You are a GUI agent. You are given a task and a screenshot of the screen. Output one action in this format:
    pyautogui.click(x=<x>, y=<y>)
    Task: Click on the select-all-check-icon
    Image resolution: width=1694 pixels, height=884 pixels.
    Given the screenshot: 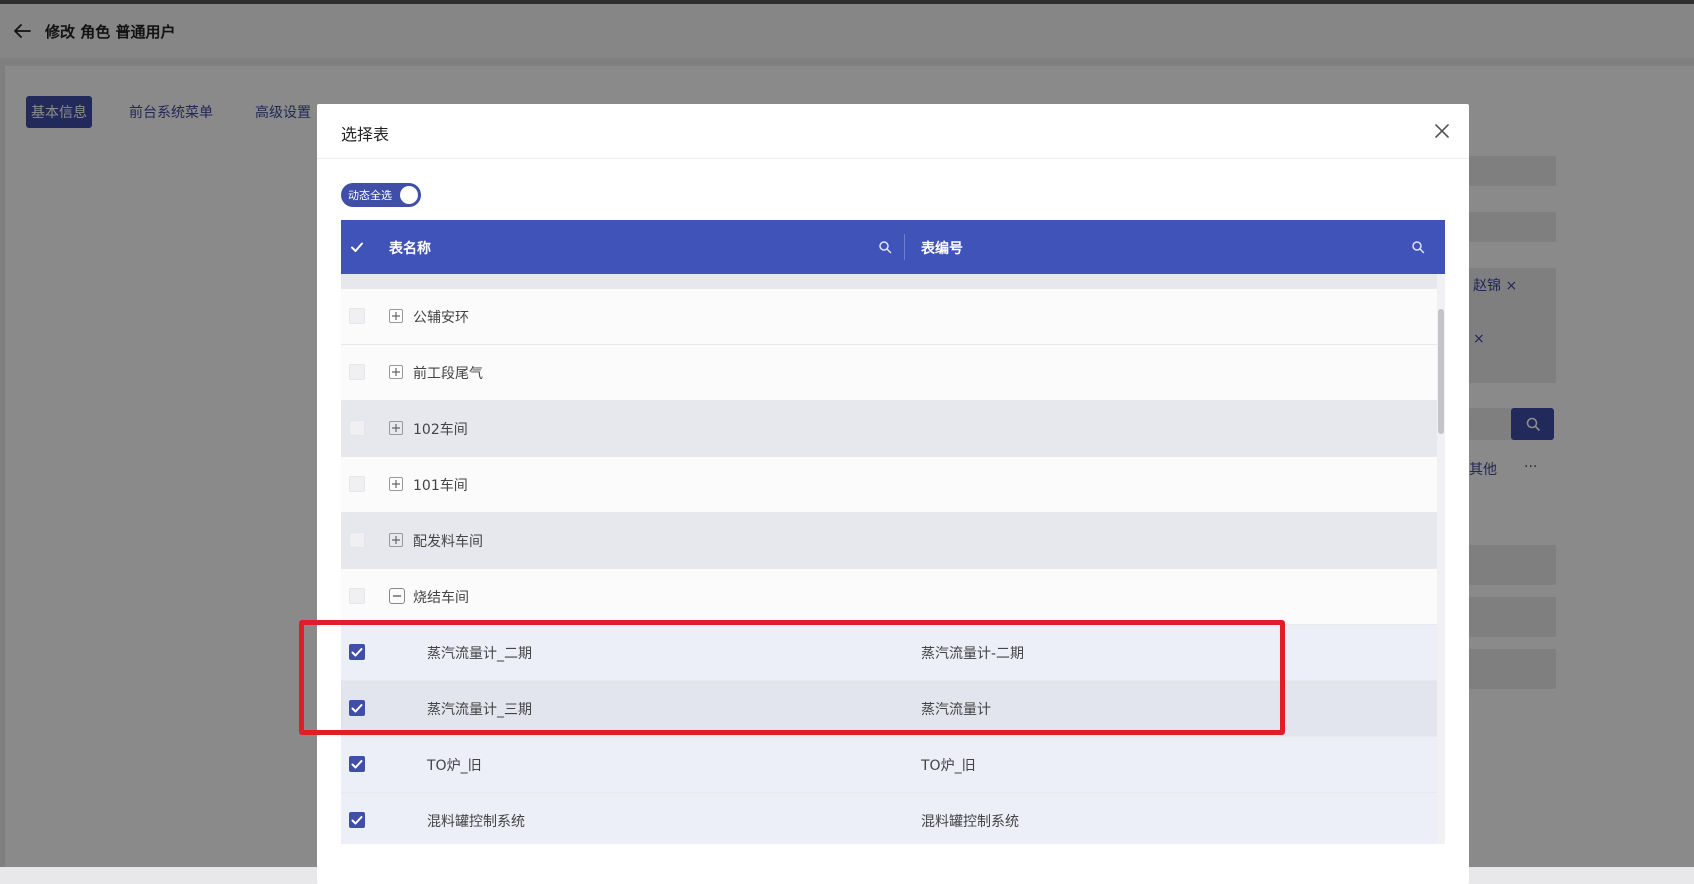 What is the action you would take?
    pyautogui.click(x=357, y=247)
    